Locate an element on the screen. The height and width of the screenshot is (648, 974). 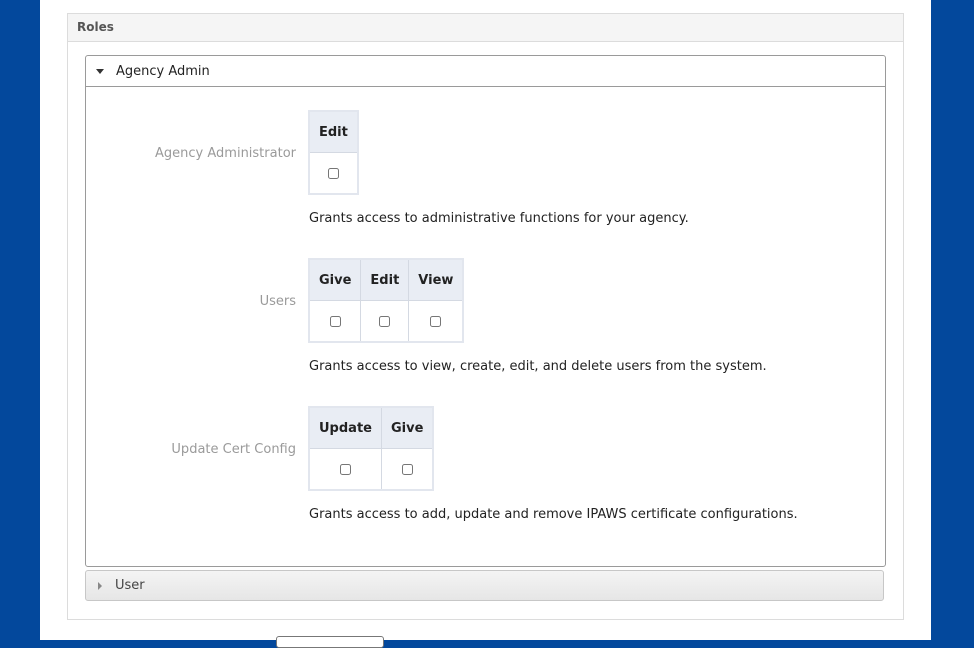
view-checkbox is located at coordinates (436, 321).